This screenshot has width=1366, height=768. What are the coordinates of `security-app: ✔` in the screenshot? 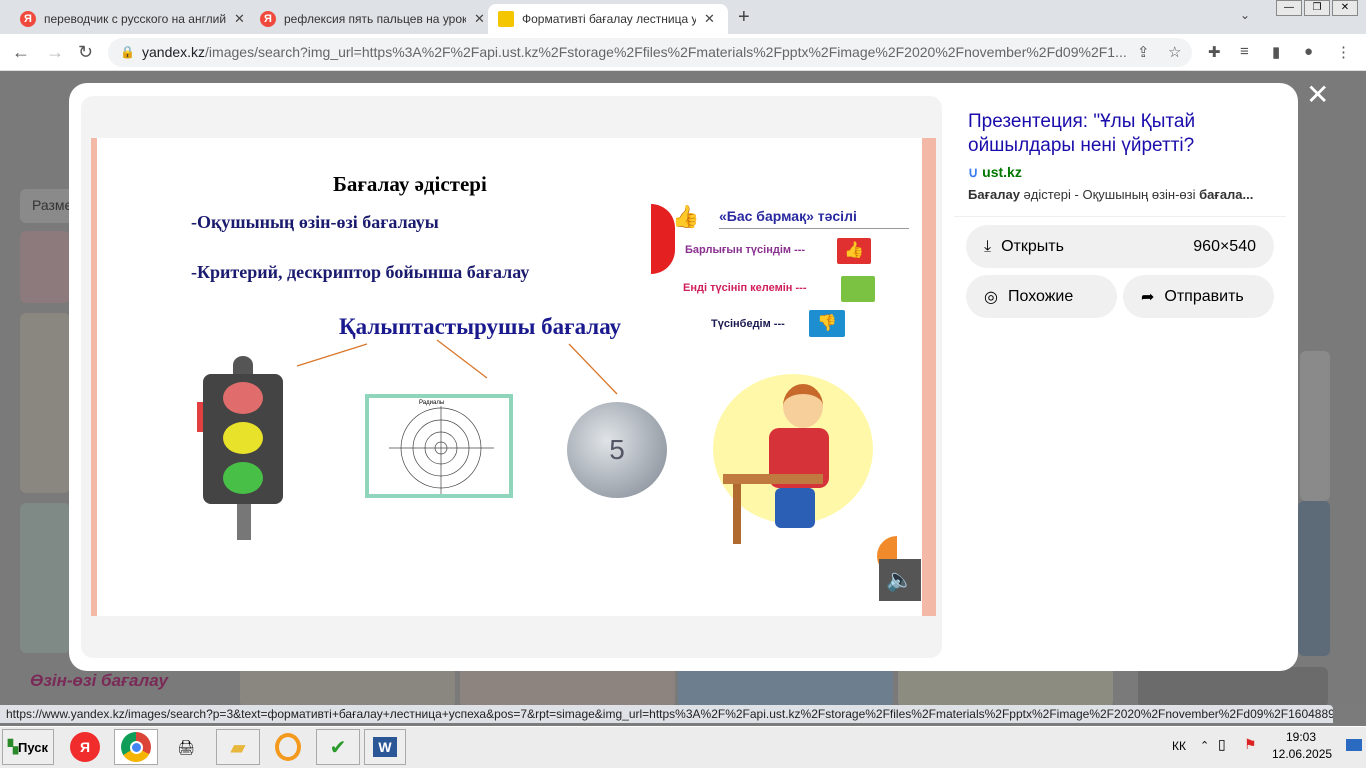 It's located at (338, 747).